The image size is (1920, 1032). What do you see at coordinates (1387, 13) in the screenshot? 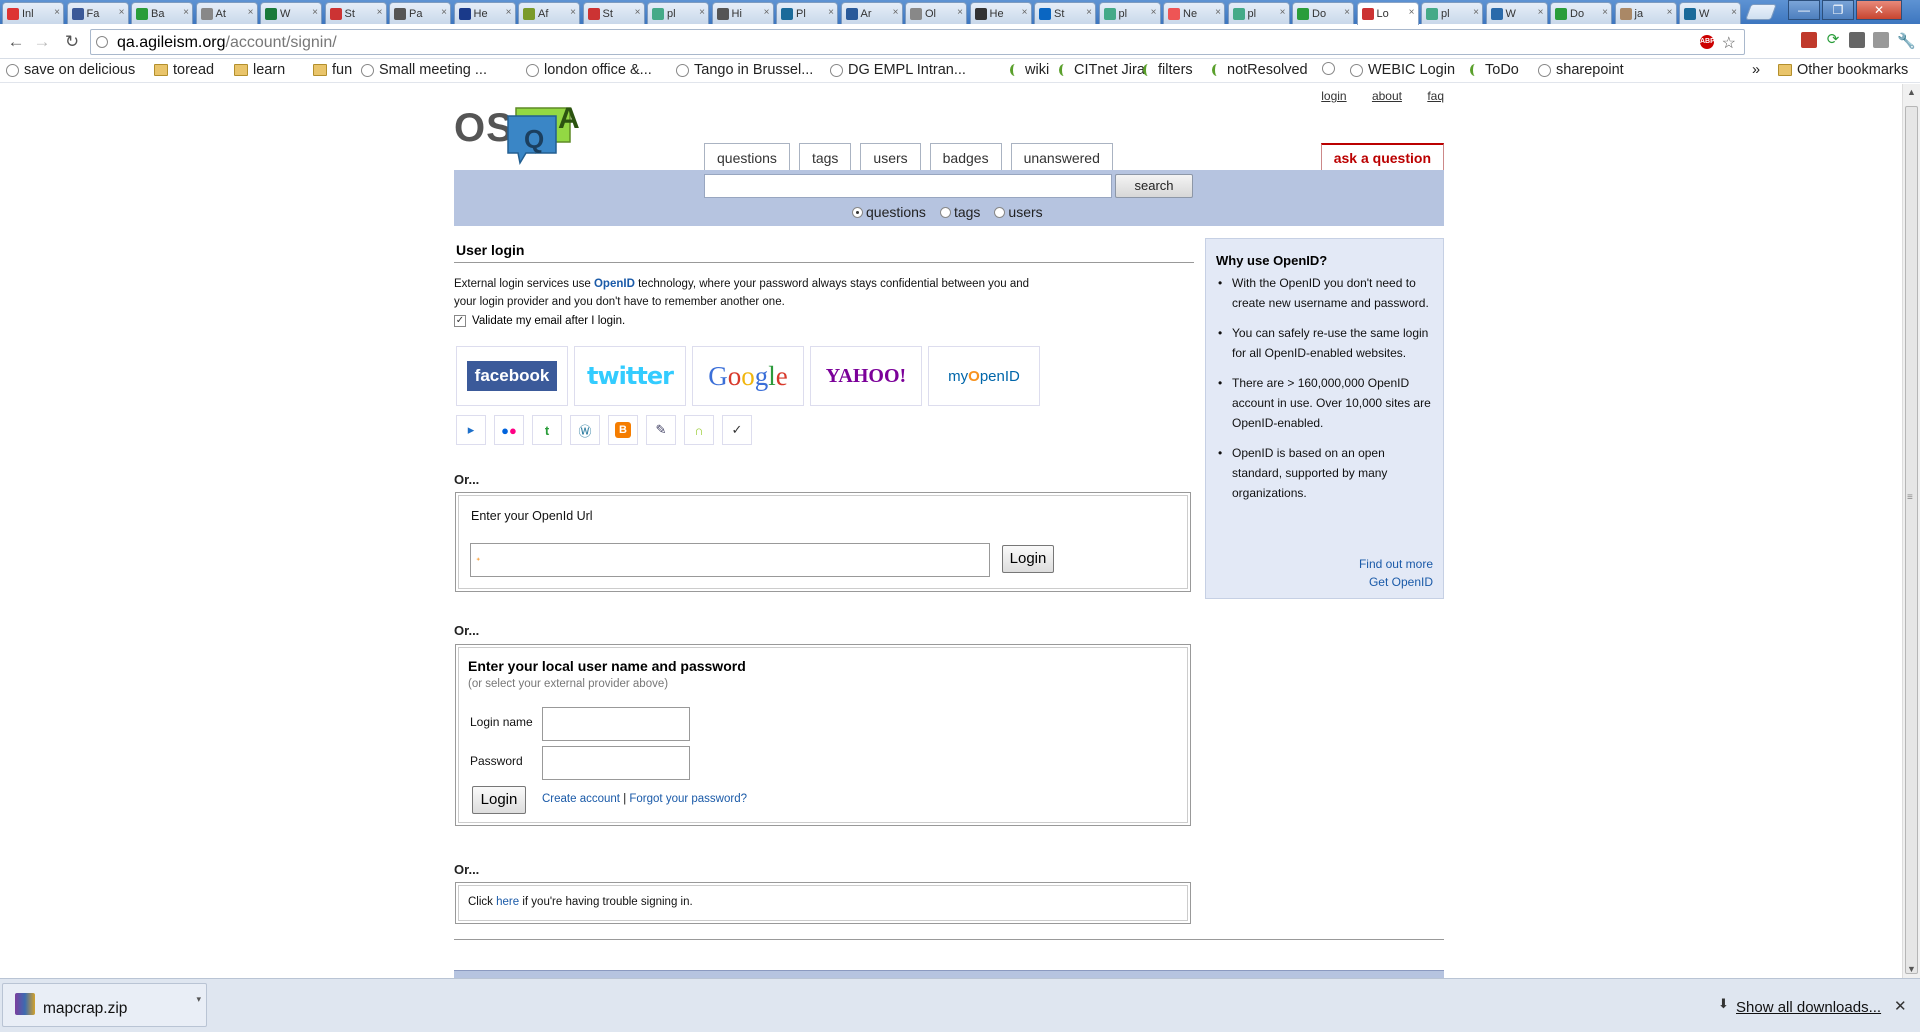
I see `browser-tab: Lo ×` at bounding box center [1387, 13].